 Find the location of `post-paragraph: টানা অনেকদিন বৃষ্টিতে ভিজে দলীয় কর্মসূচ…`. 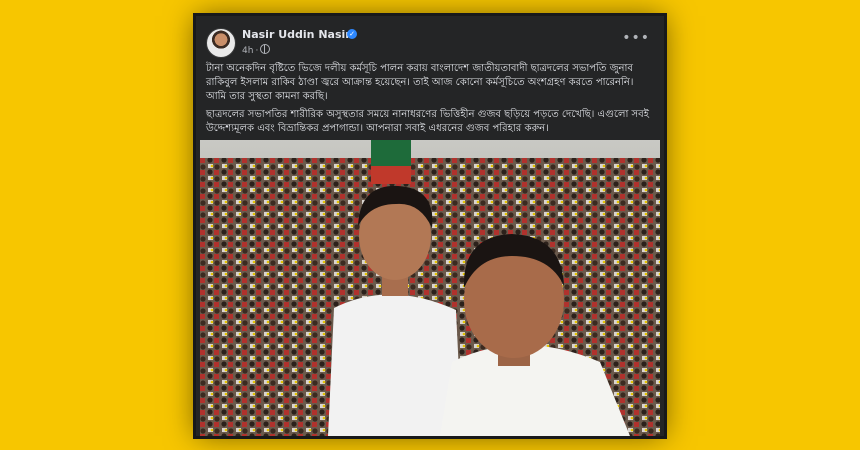

post-paragraph: টানা অনেকদিন বৃষ্টিতে ভিজে দলীয় কর্মসূচ… is located at coordinates (420, 82).